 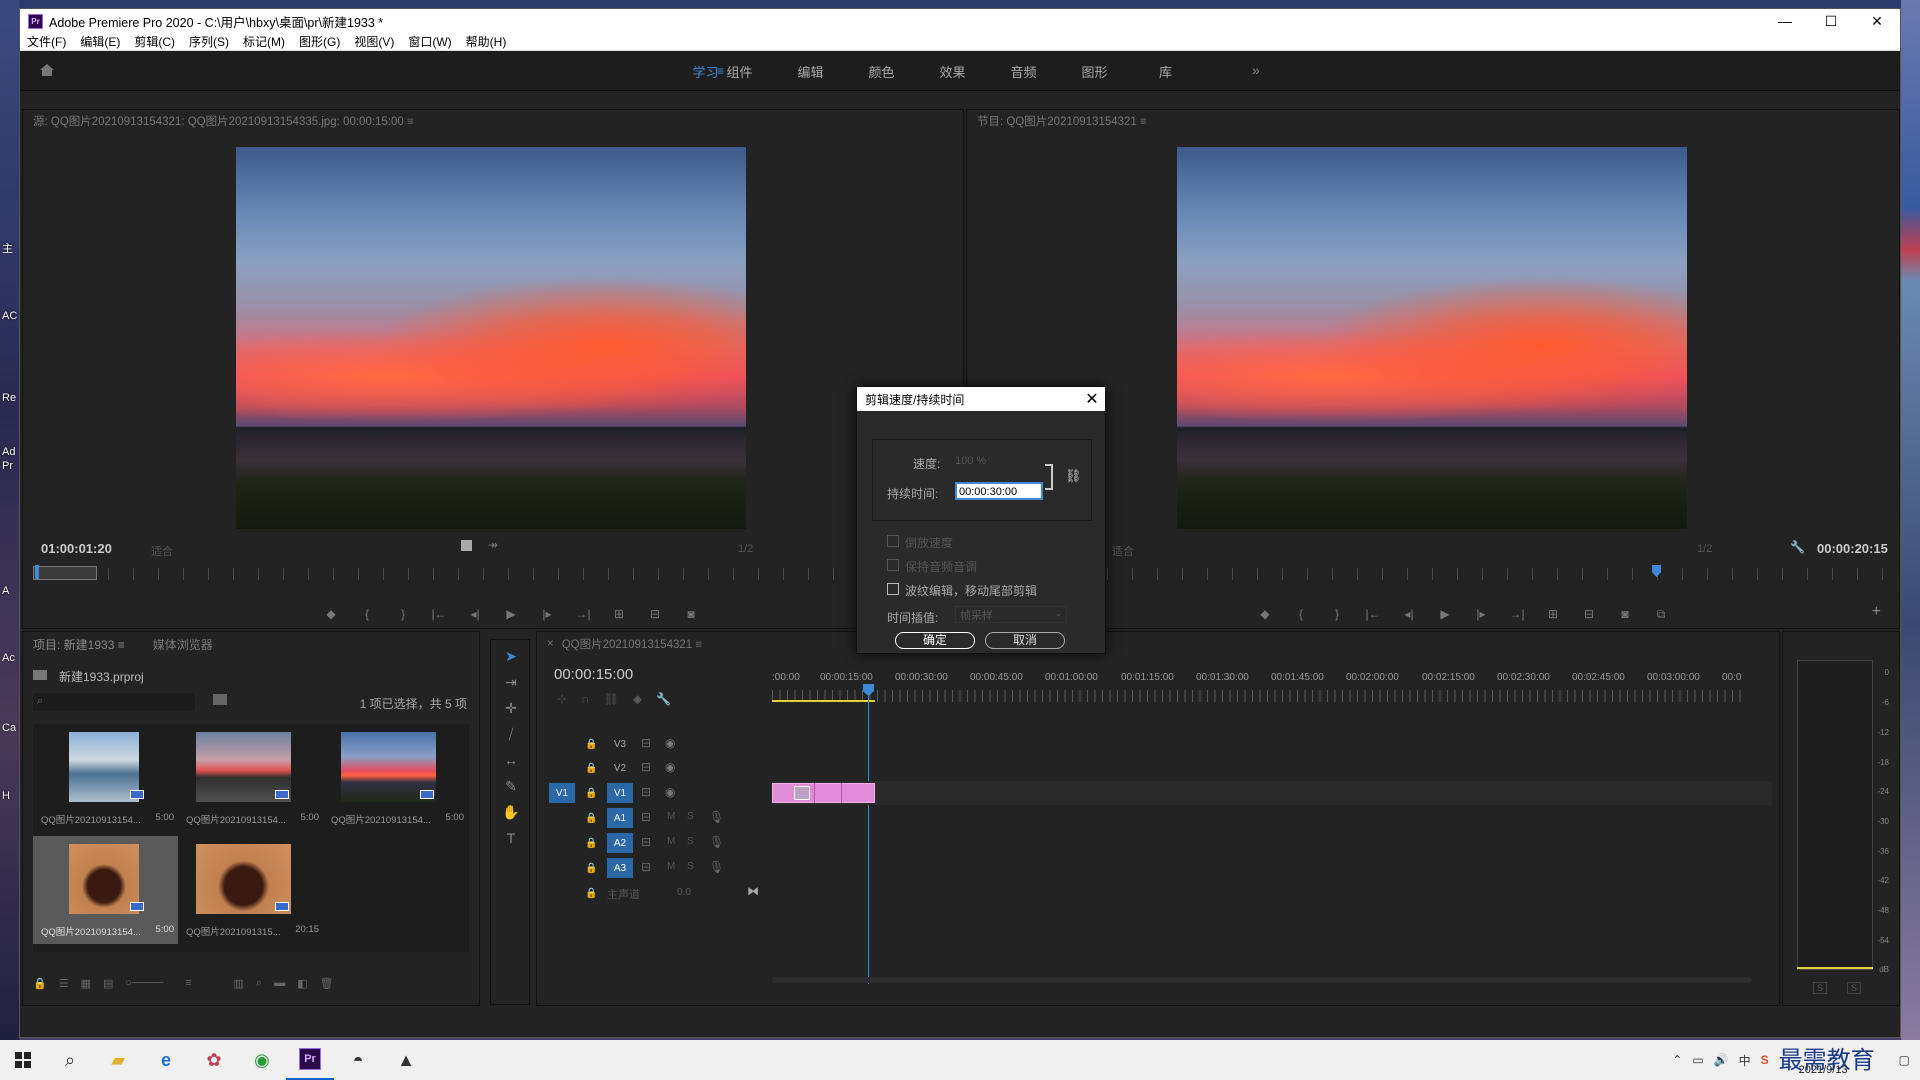 I want to click on desktop-label: A, so click(x=5, y=591).